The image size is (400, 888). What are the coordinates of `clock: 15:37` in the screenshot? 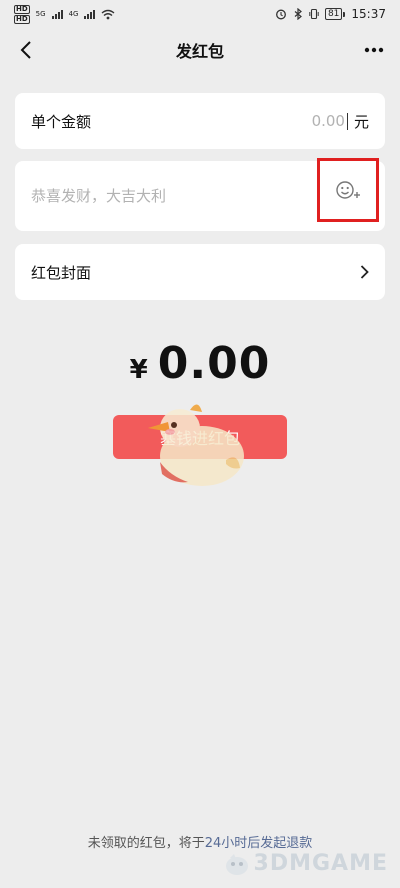 It's located at (368, 14).